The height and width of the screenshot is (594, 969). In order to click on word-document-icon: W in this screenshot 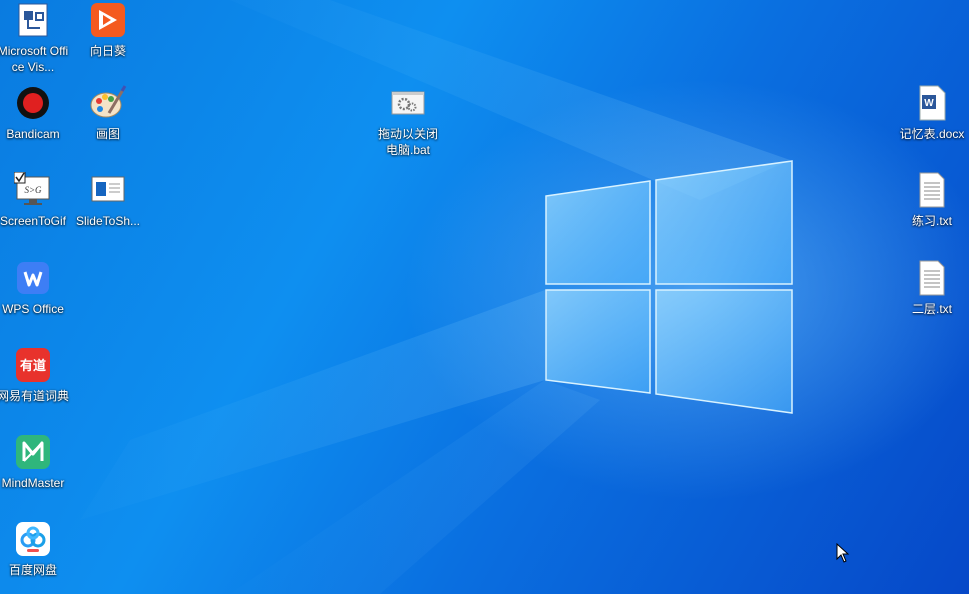, I will do `click(932, 103)`.